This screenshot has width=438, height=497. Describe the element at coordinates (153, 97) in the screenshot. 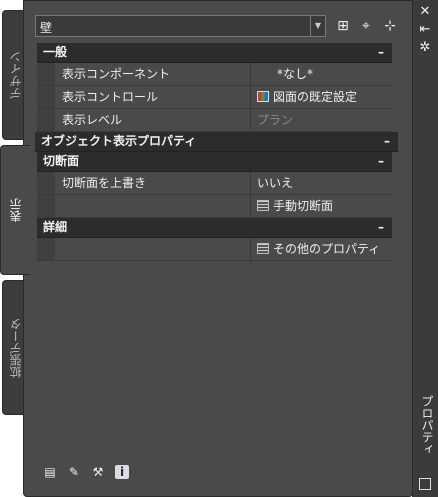

I see `property-name: 表示コントロール` at that location.